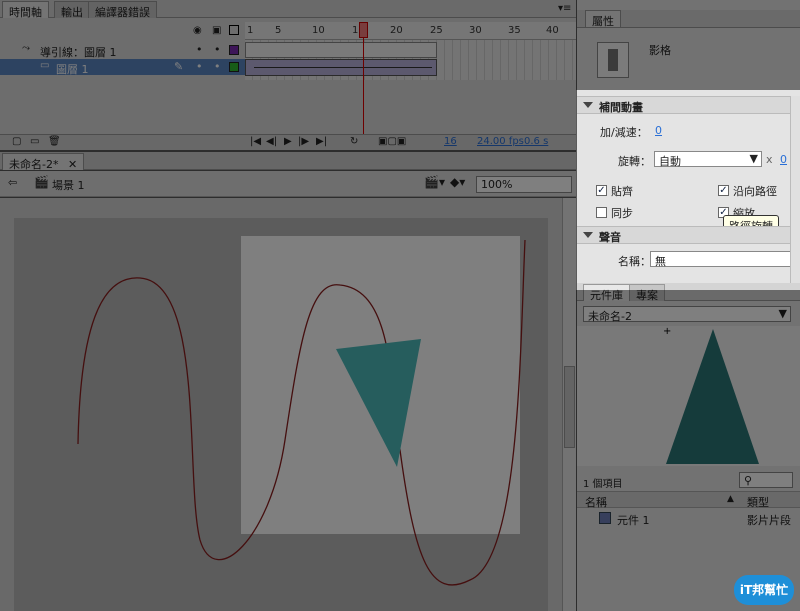 The image size is (800, 611). What do you see at coordinates (613, 60) in the screenshot?
I see `frame-icon` at bounding box center [613, 60].